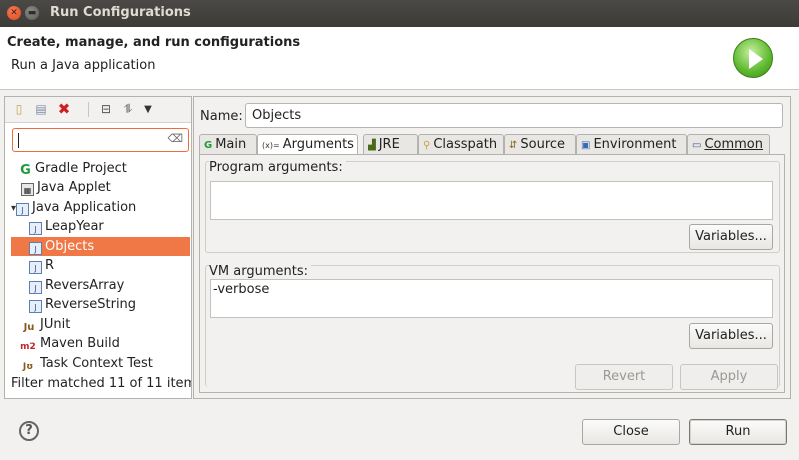 The image size is (799, 460). What do you see at coordinates (491, 298) in the screenshot?
I see `vm-arguments-input: -verbose` at bounding box center [491, 298].